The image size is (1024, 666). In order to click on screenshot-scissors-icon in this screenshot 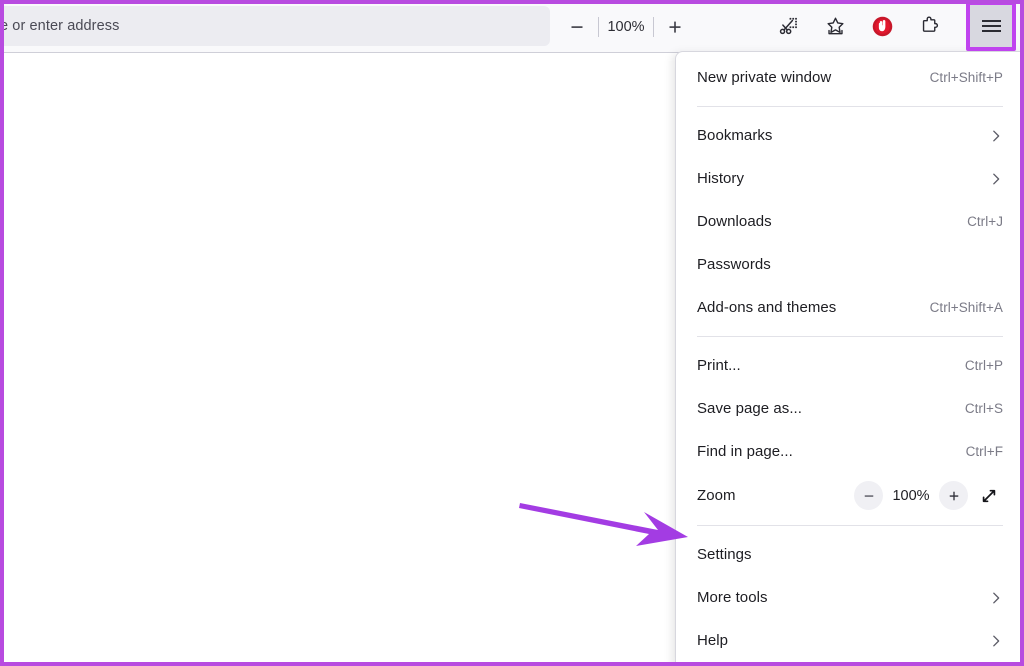, I will do `click(788, 26)`.